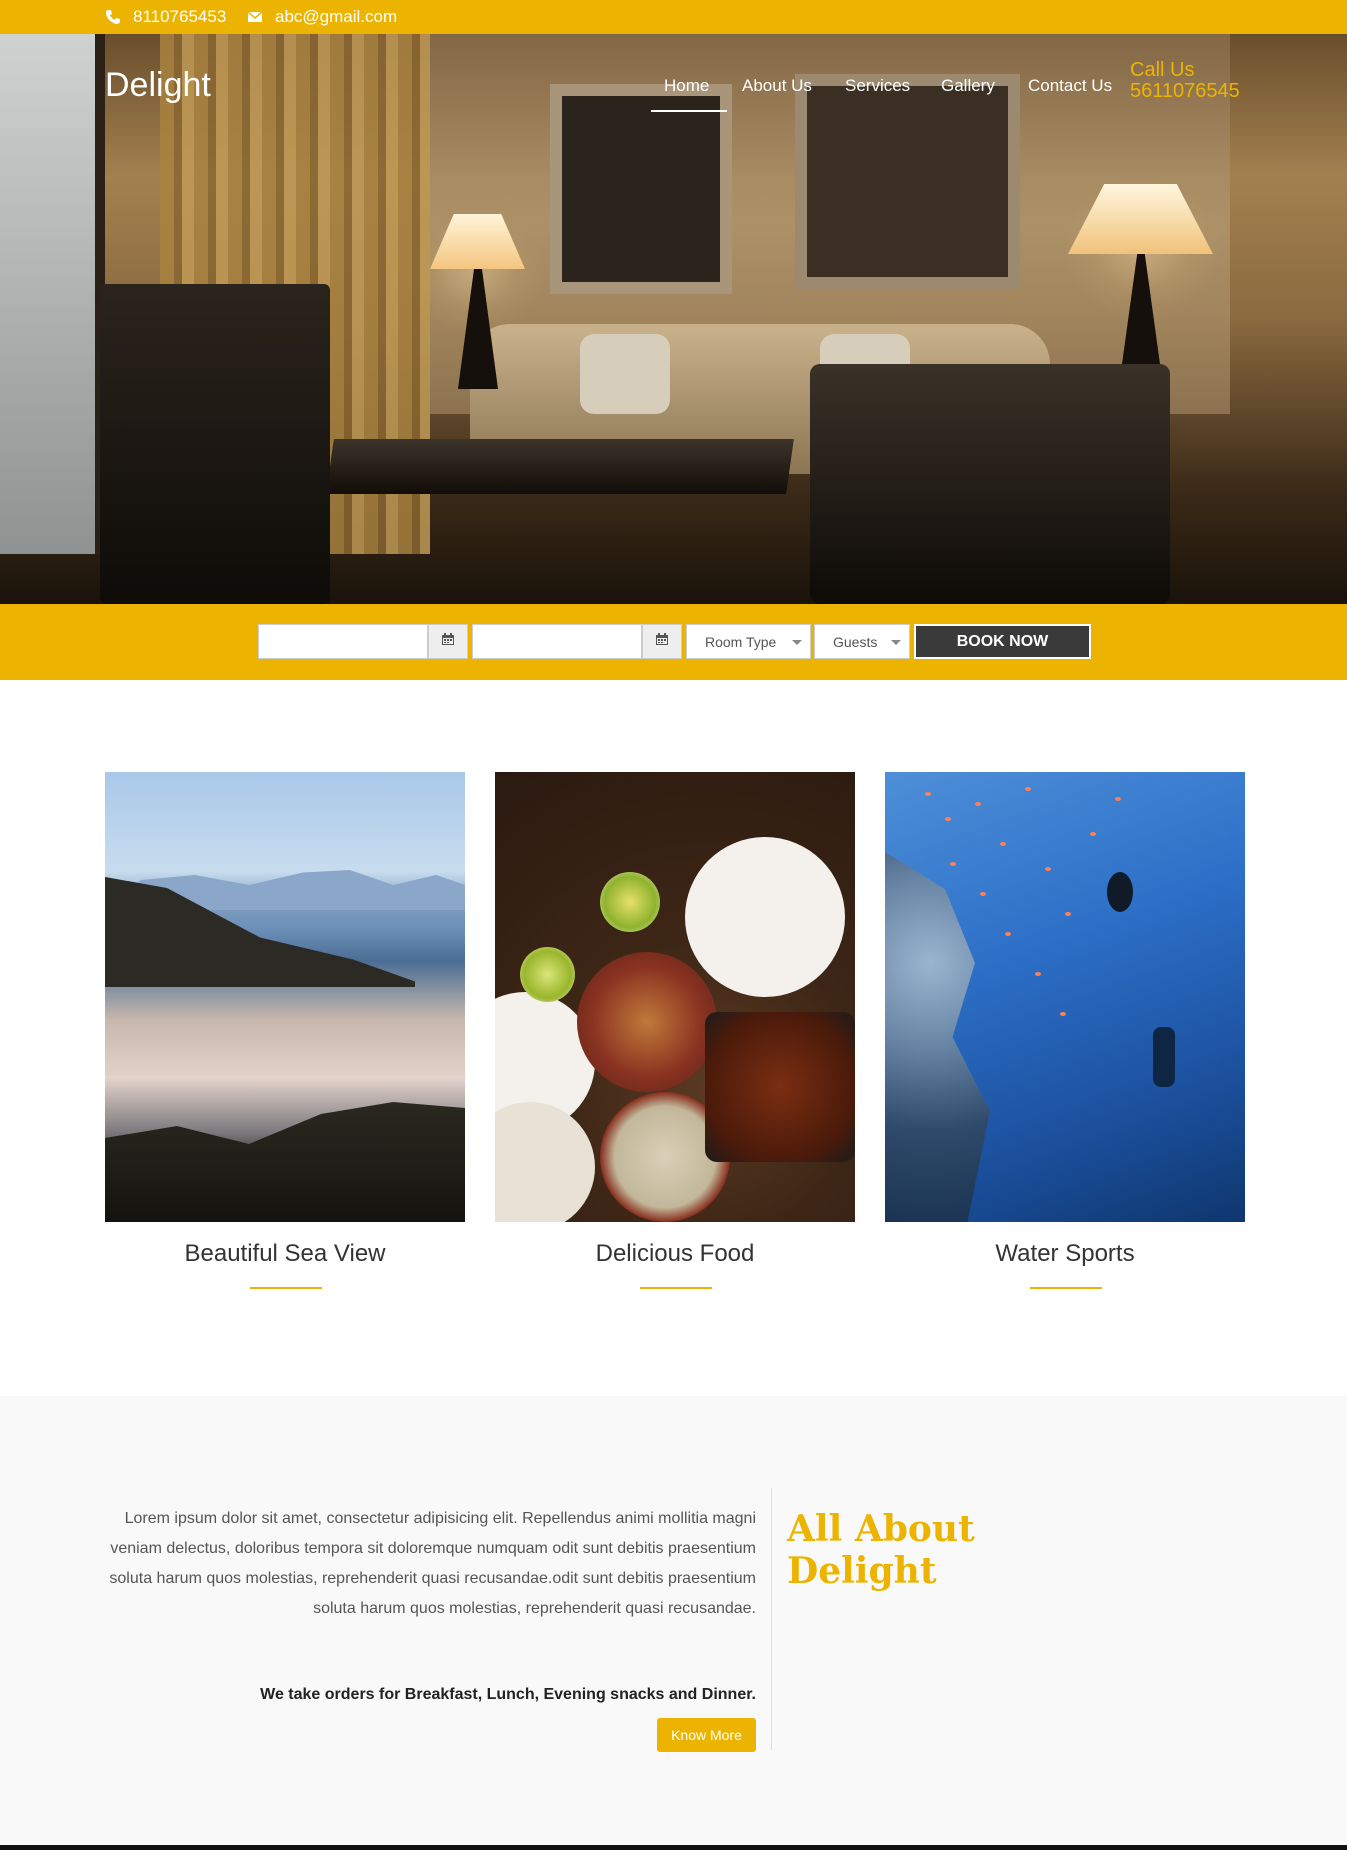 This screenshot has width=1347, height=1850. What do you see at coordinates (741, 641) in the screenshot?
I see `room-type-value: Room Type` at bounding box center [741, 641].